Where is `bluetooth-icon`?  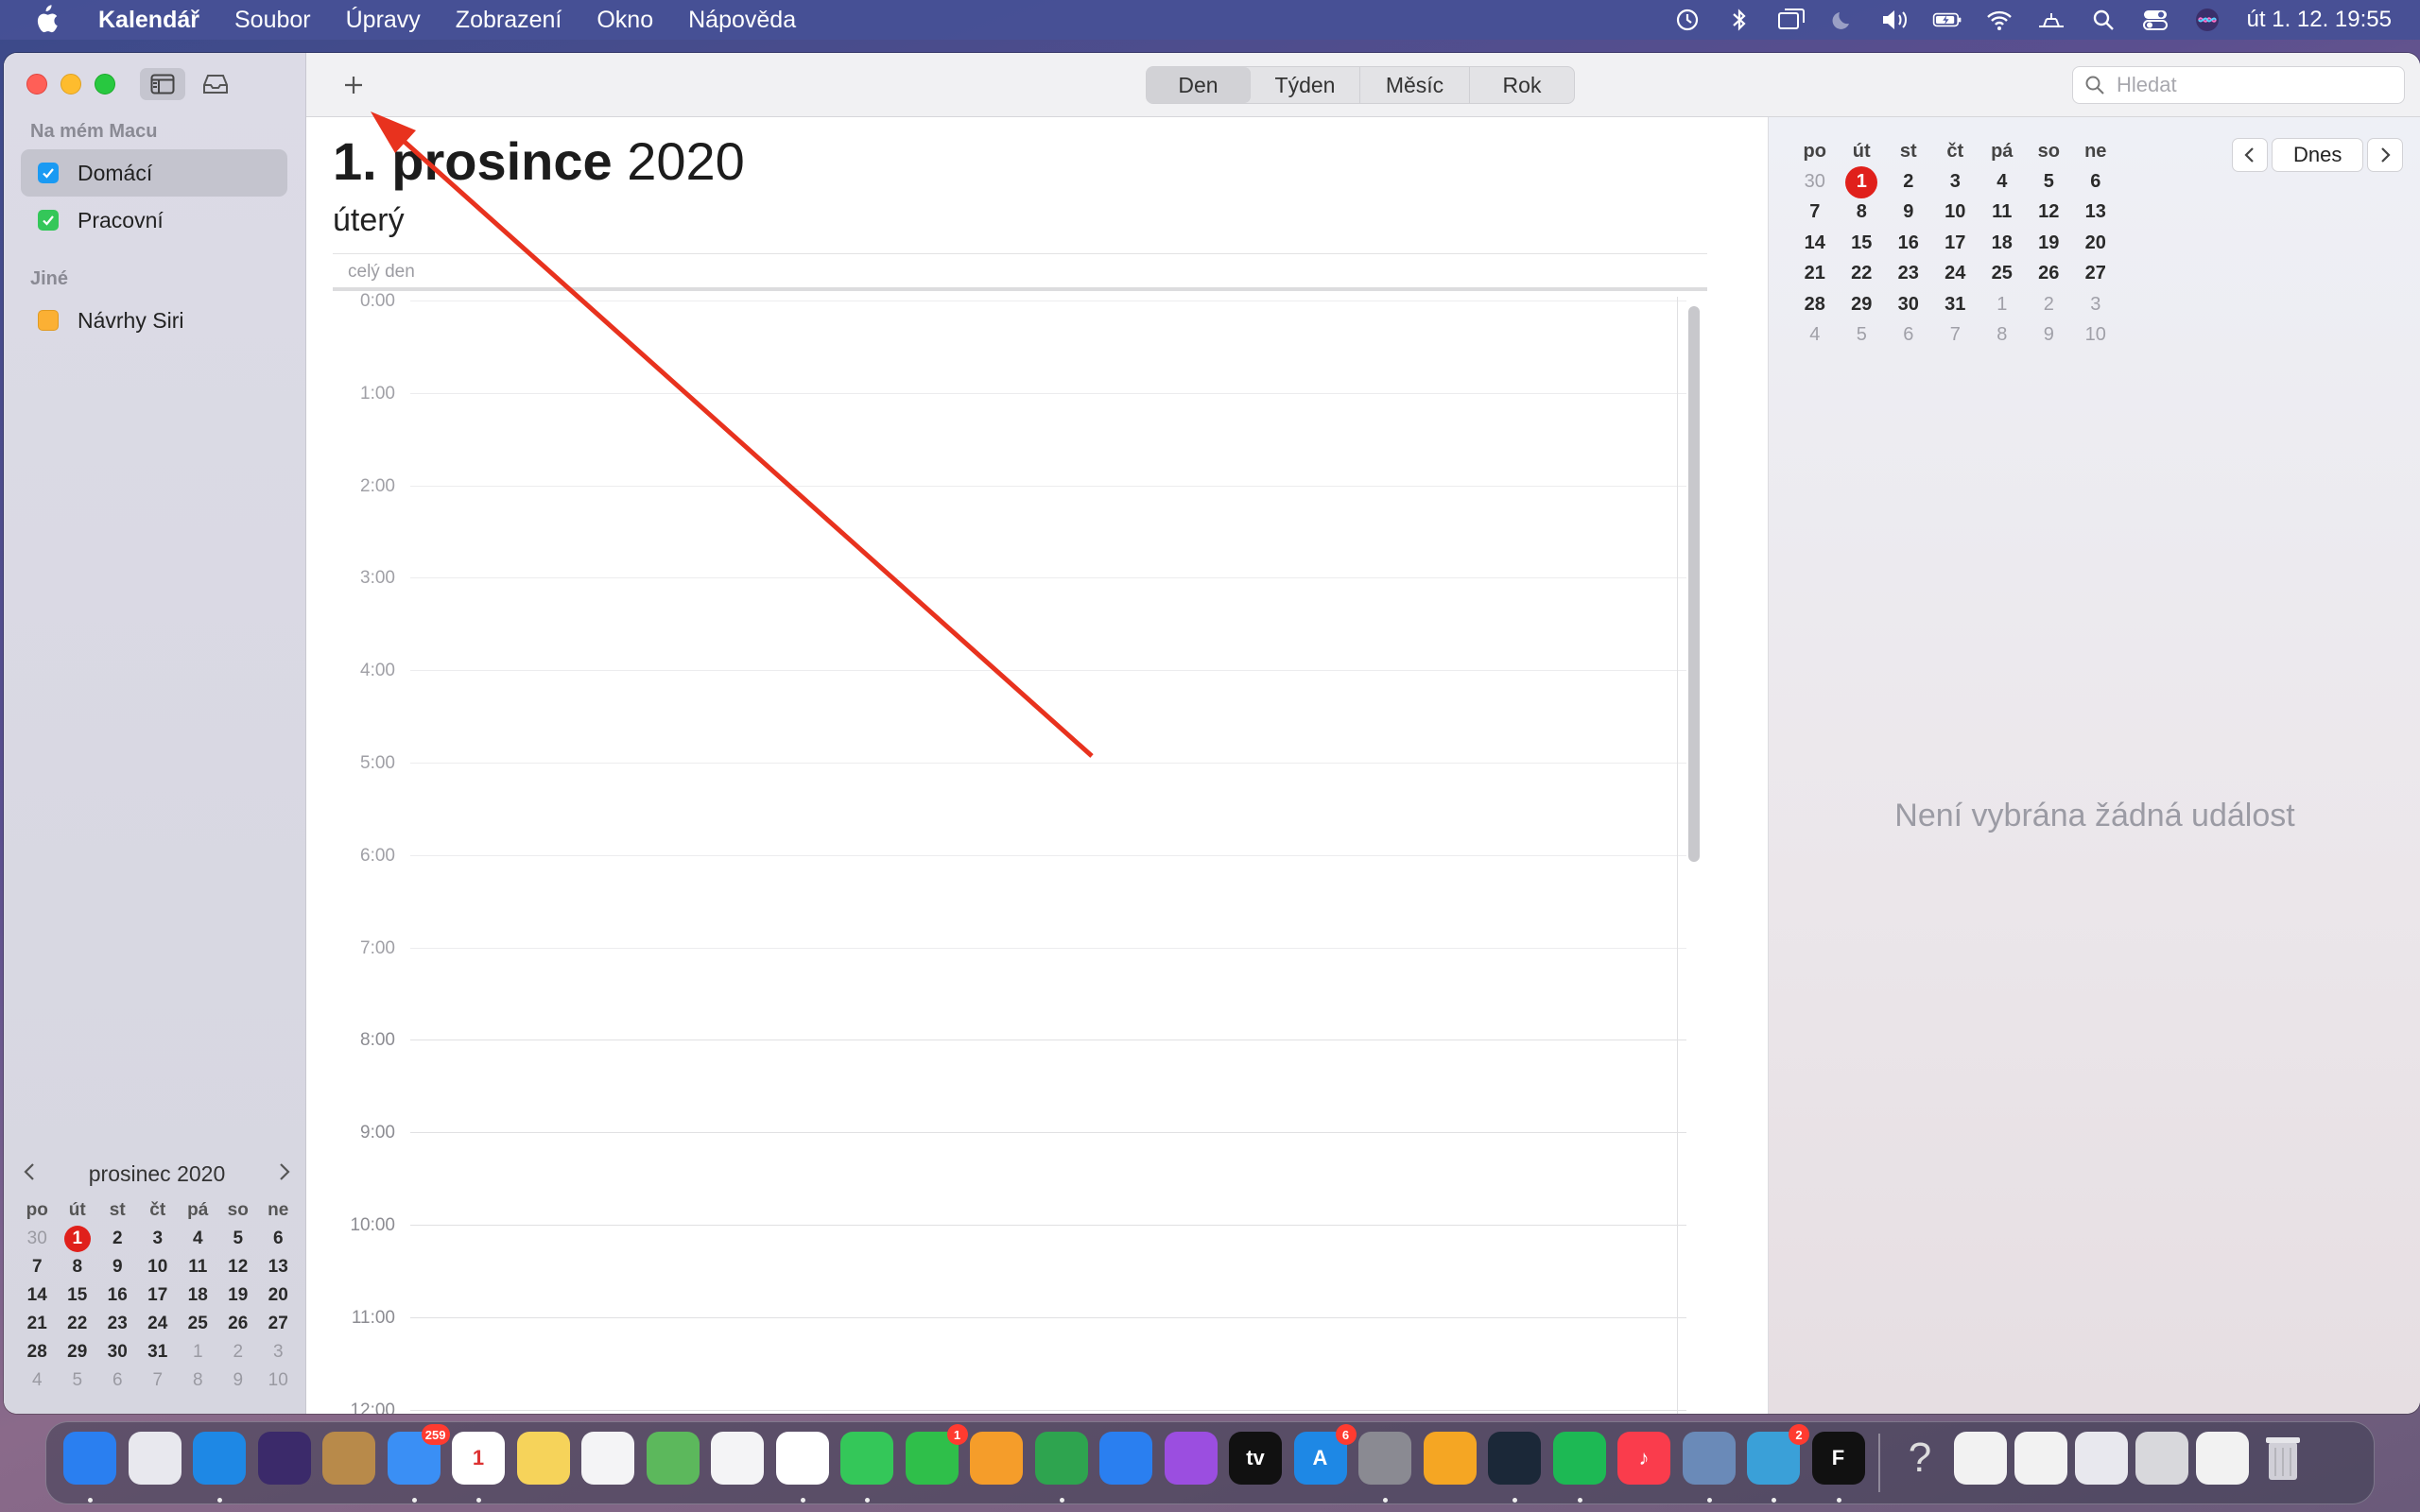
bluetooth-icon is located at coordinates (1739, 20).